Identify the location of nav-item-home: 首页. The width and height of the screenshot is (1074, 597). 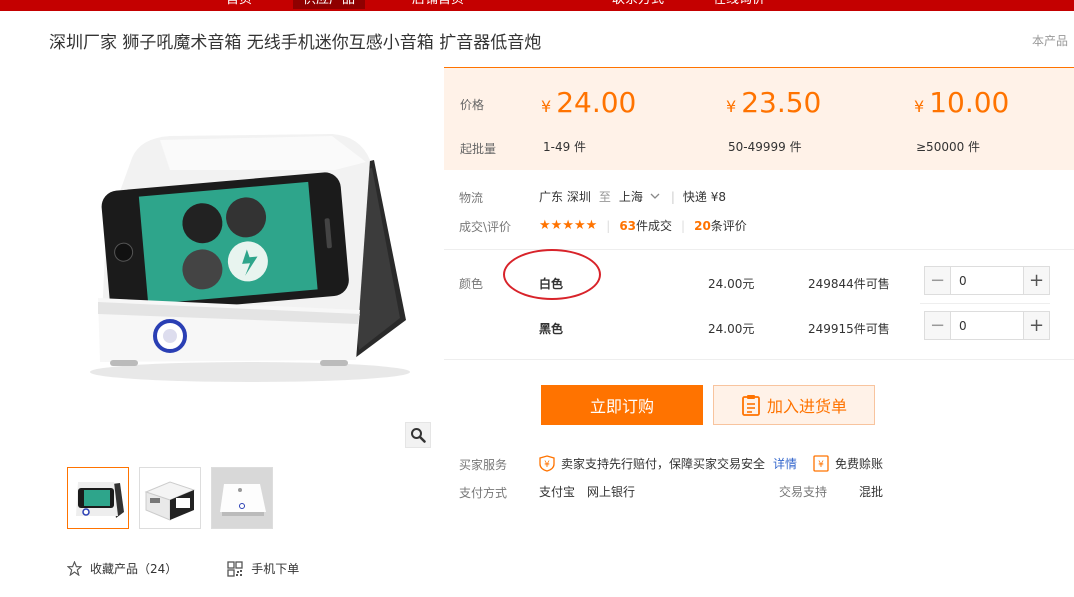
(239, 4).